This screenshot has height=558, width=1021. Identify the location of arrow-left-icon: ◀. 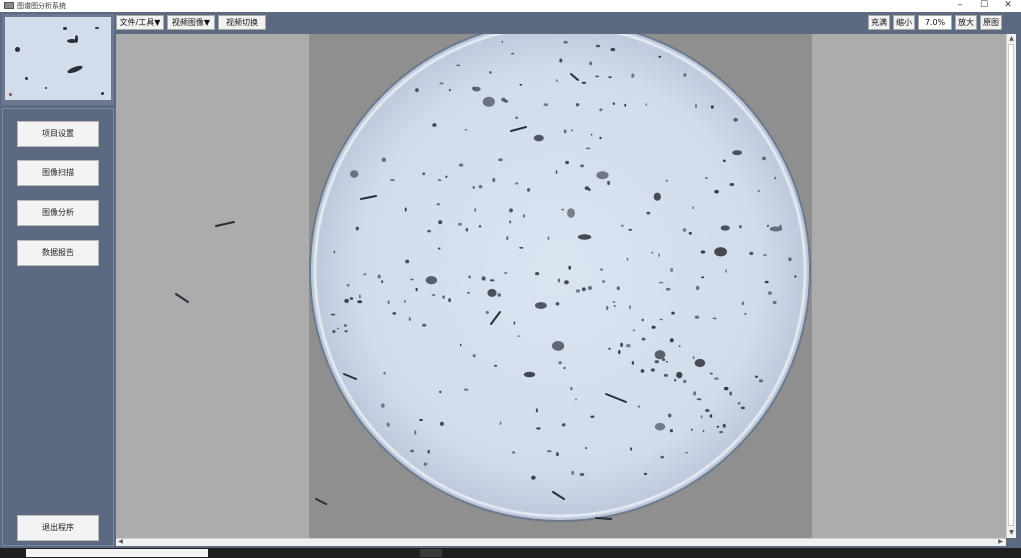
(120, 542).